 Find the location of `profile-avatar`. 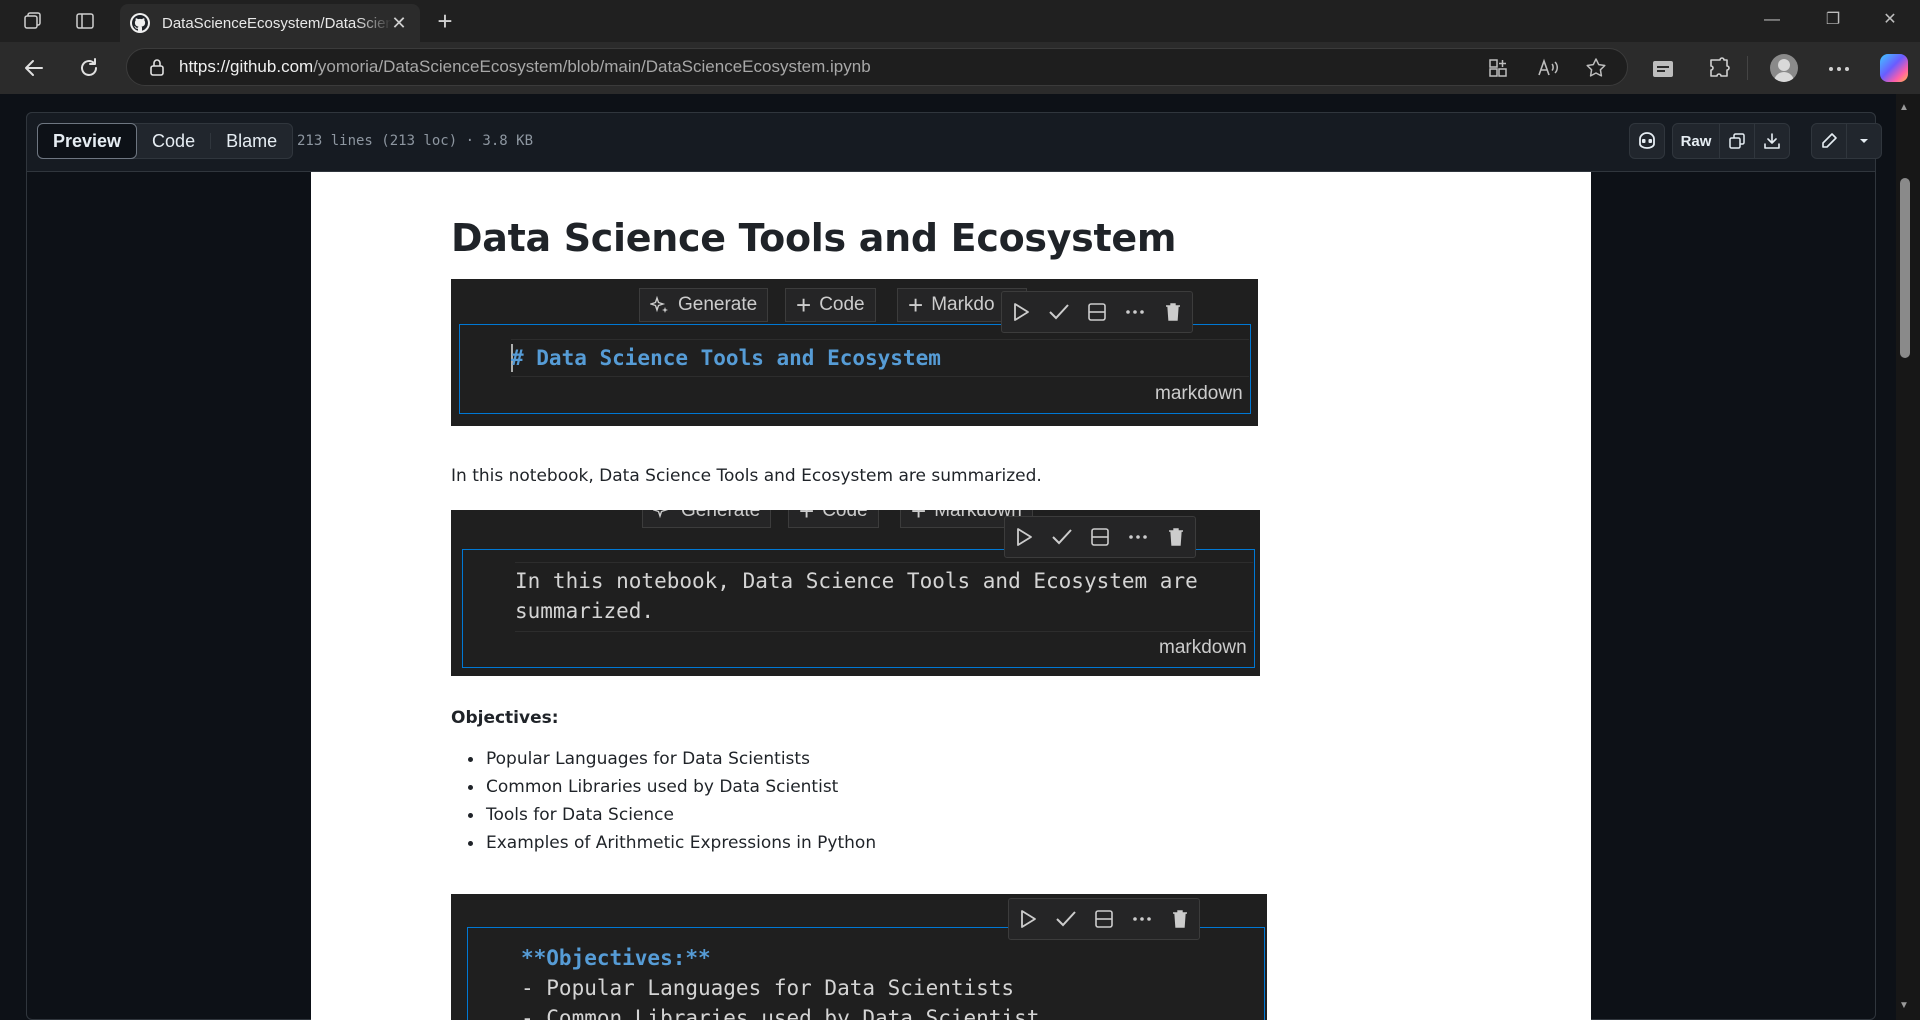

profile-avatar is located at coordinates (1784, 68).